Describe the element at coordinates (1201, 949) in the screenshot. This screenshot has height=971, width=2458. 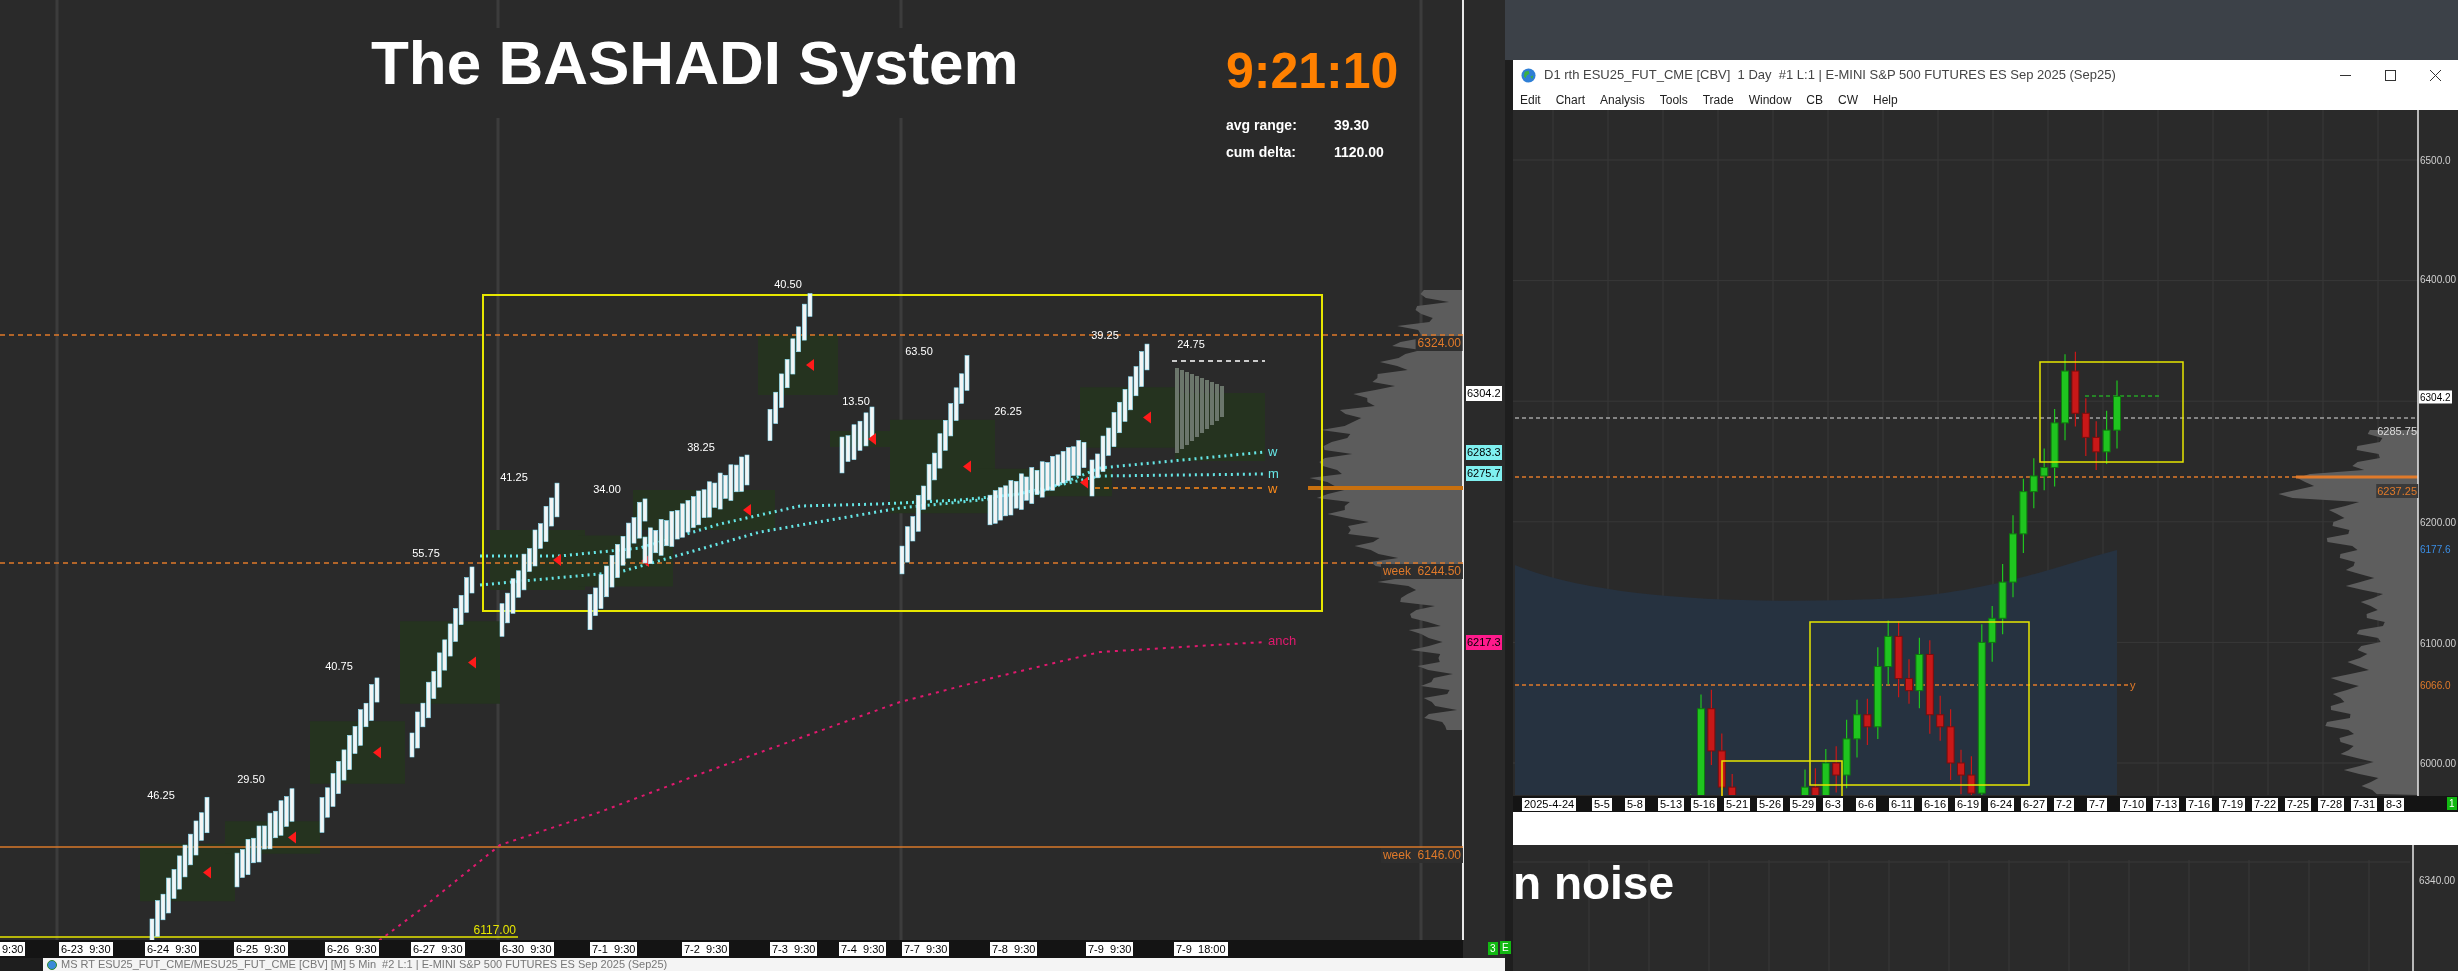
I see `time-axis-label: 7-9 18:00` at that location.